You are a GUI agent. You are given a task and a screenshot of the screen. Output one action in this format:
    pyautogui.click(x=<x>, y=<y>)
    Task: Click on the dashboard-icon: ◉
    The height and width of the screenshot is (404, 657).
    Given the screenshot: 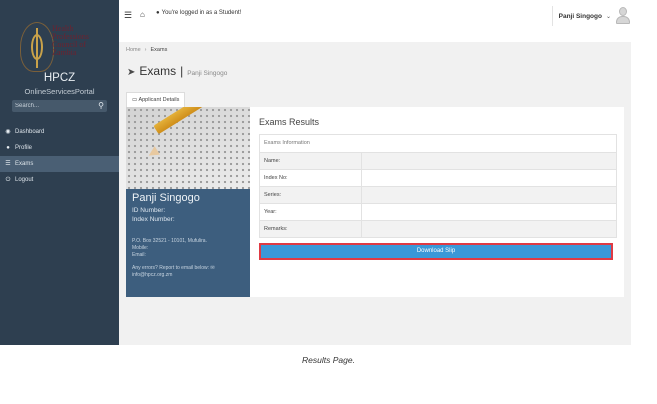 What is the action you would take?
    pyautogui.click(x=8, y=132)
    